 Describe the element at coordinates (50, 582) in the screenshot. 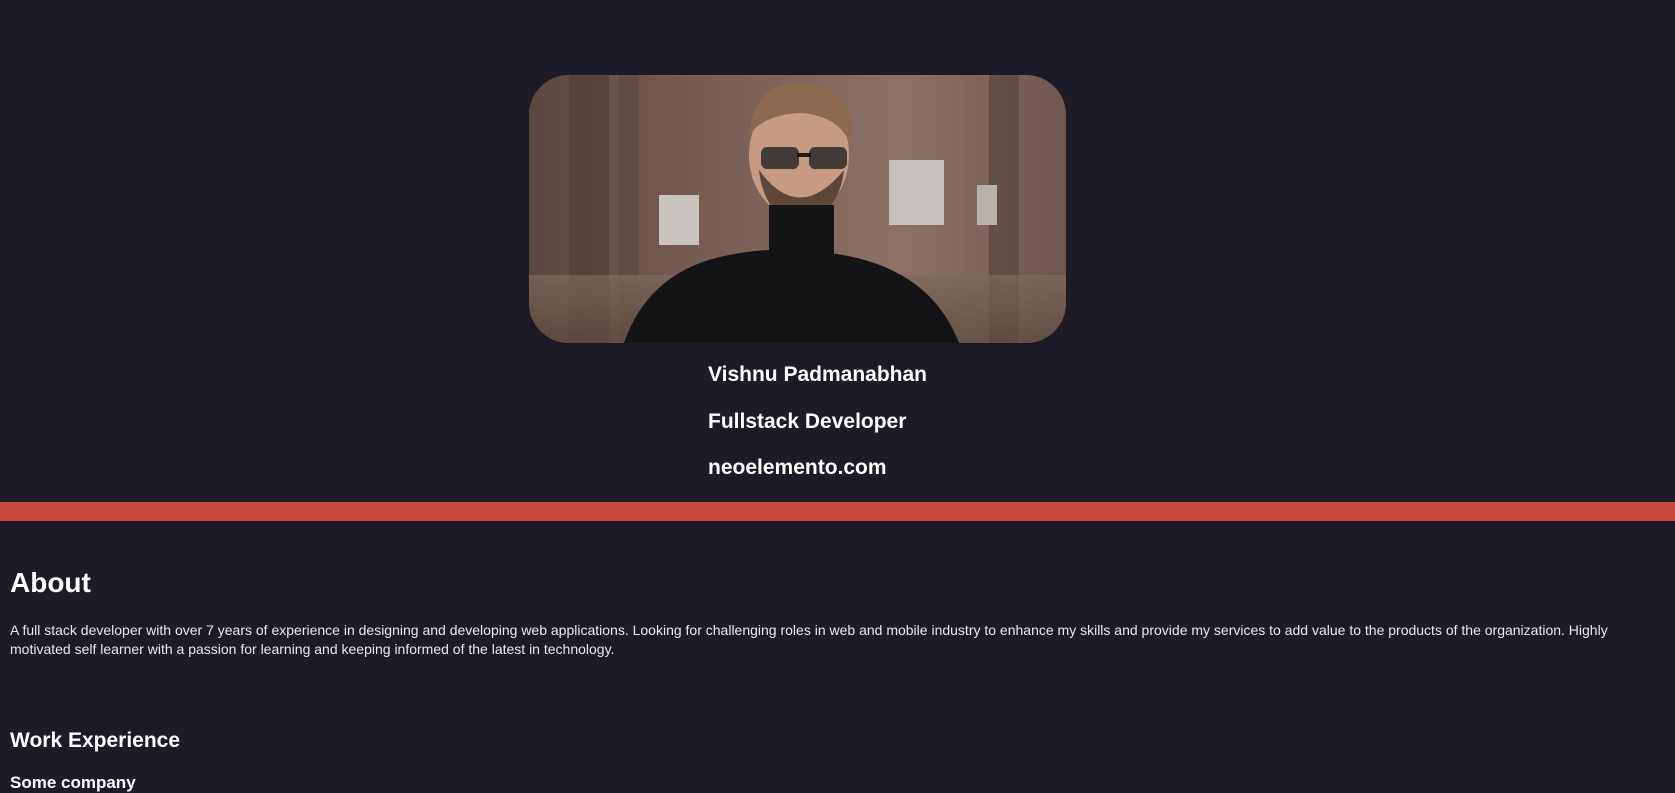

I see `about-heading: About` at that location.